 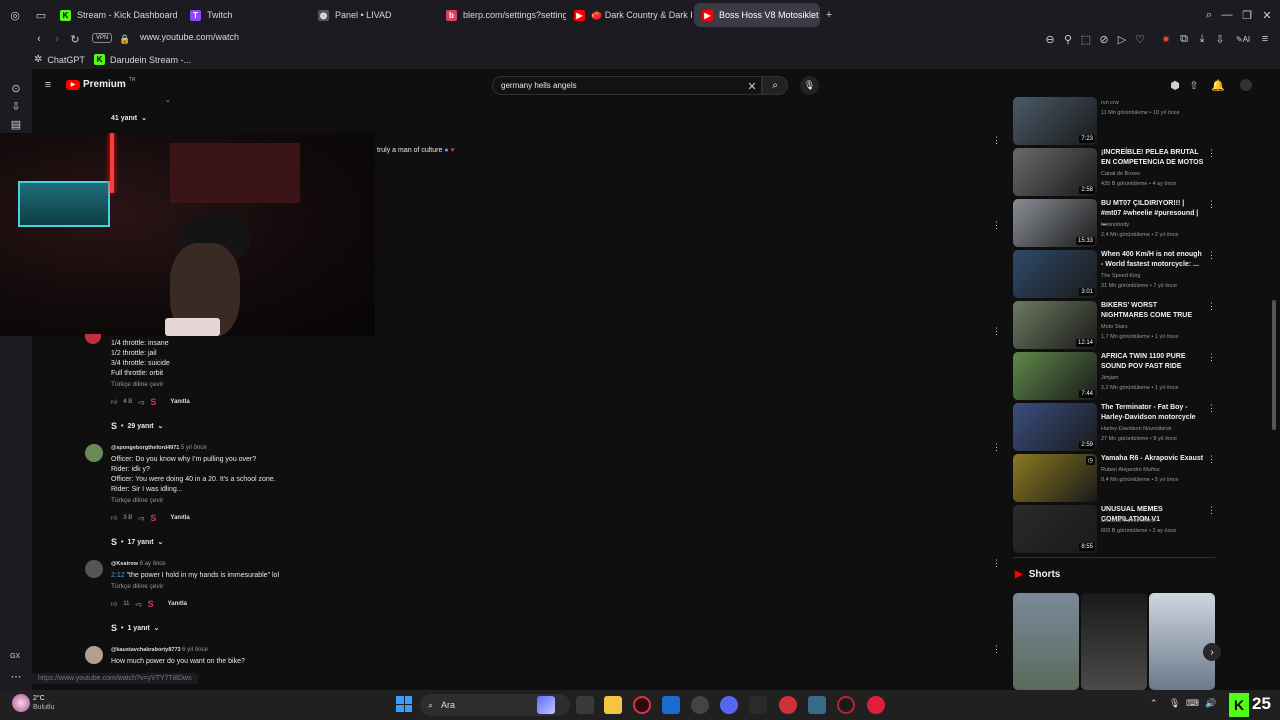 What do you see at coordinates (242, 15) in the screenshot?
I see `tab-twitch: T Twitch` at bounding box center [242, 15].